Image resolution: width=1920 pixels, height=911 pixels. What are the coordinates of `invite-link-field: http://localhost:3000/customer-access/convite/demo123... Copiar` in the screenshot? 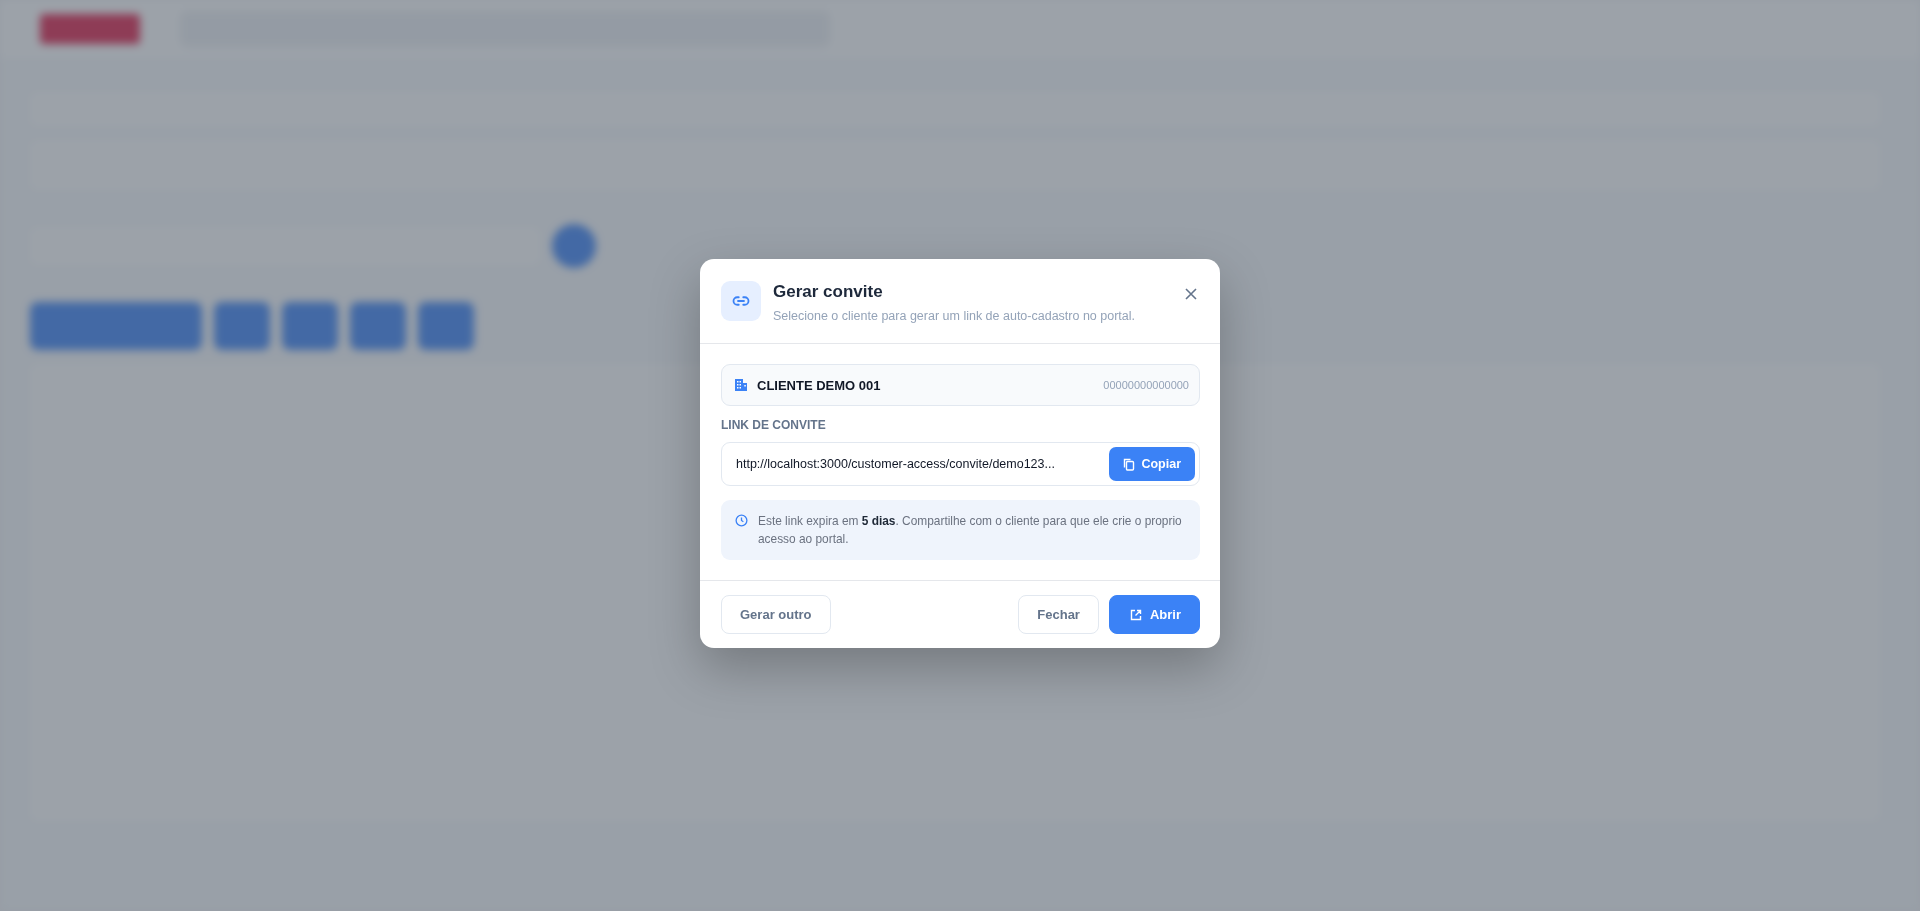 It's located at (960, 464).